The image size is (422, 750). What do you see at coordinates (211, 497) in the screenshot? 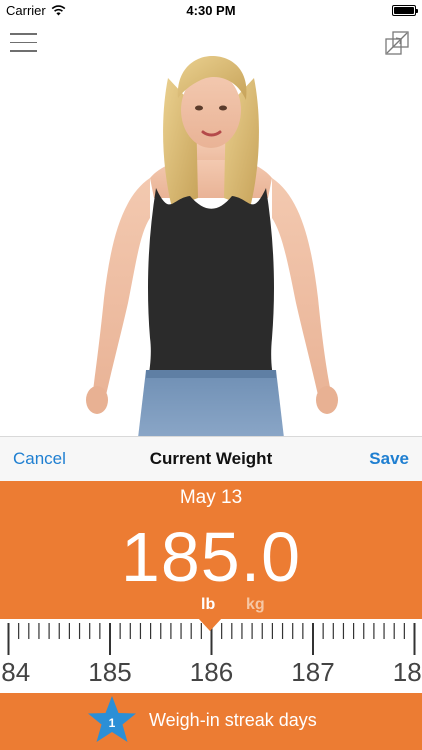
I see `date-label: May 13` at bounding box center [211, 497].